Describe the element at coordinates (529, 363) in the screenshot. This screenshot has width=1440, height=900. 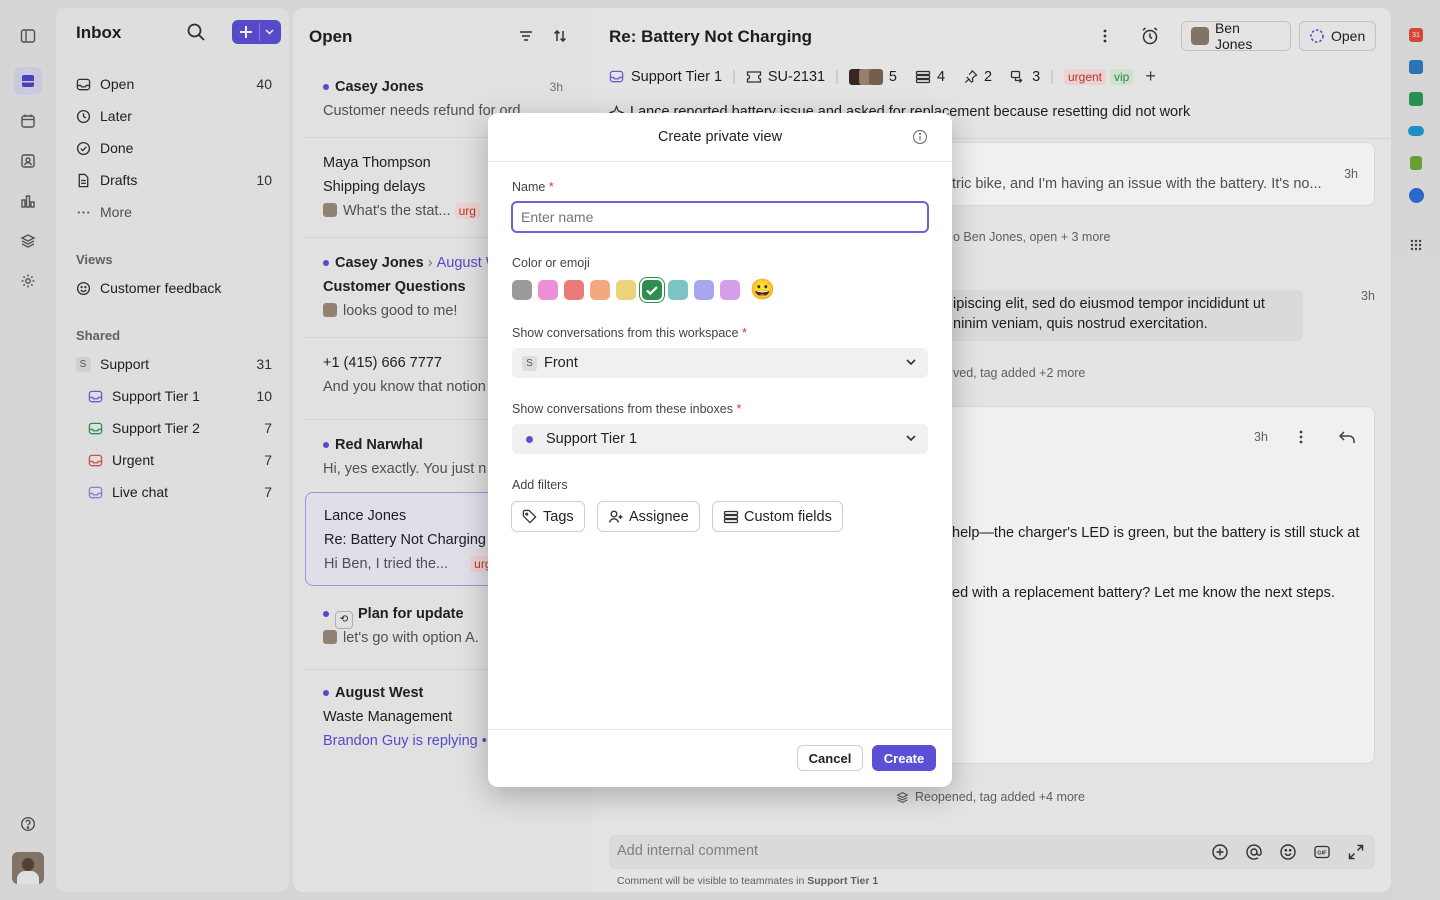
I see `workspace-badge: S` at that location.